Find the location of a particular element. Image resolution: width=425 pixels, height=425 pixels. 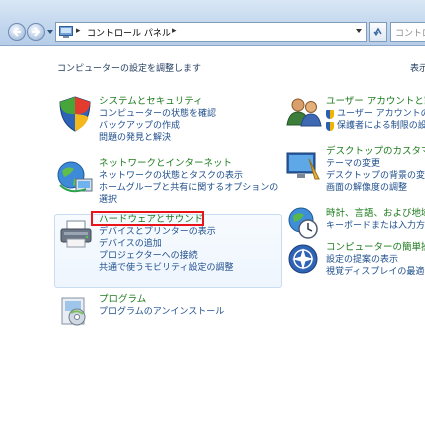

link-backup: バックアップの作成 is located at coordinates (157, 126).